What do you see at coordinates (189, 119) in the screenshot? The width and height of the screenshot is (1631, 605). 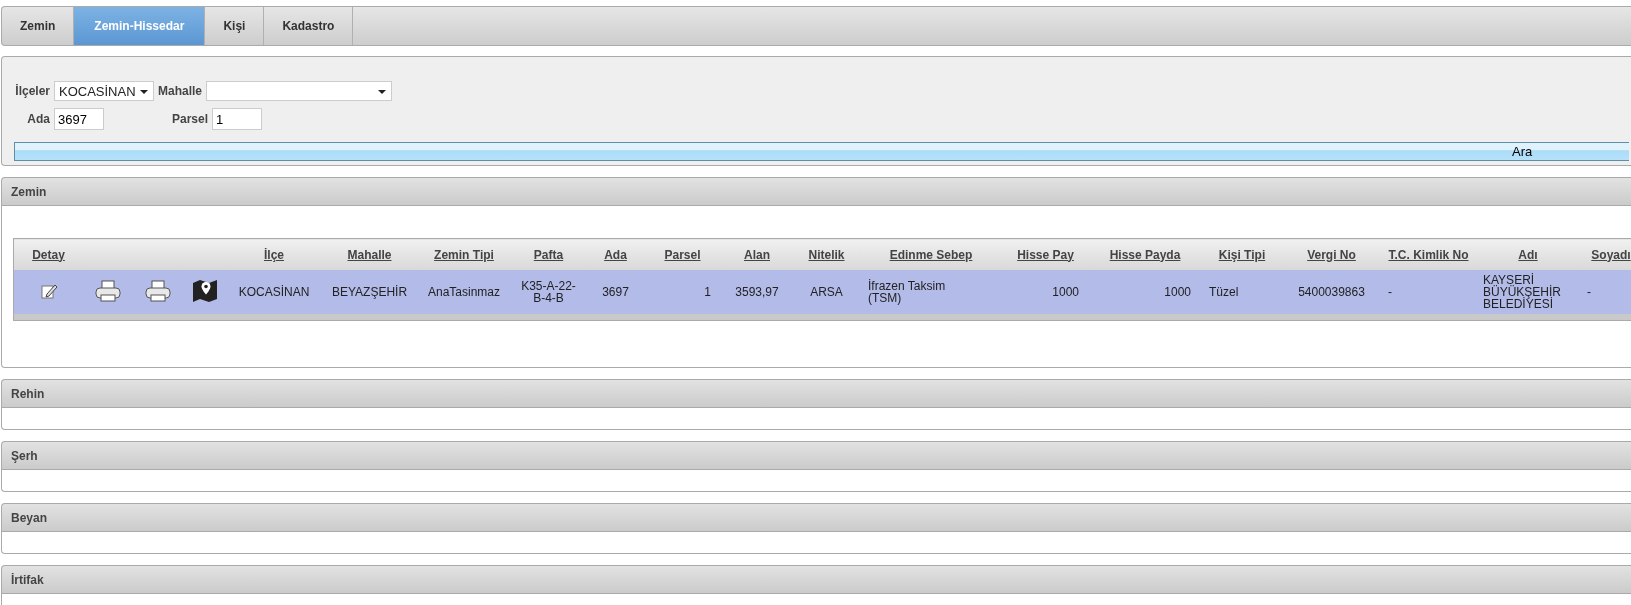 I see `field-label: Parsel` at bounding box center [189, 119].